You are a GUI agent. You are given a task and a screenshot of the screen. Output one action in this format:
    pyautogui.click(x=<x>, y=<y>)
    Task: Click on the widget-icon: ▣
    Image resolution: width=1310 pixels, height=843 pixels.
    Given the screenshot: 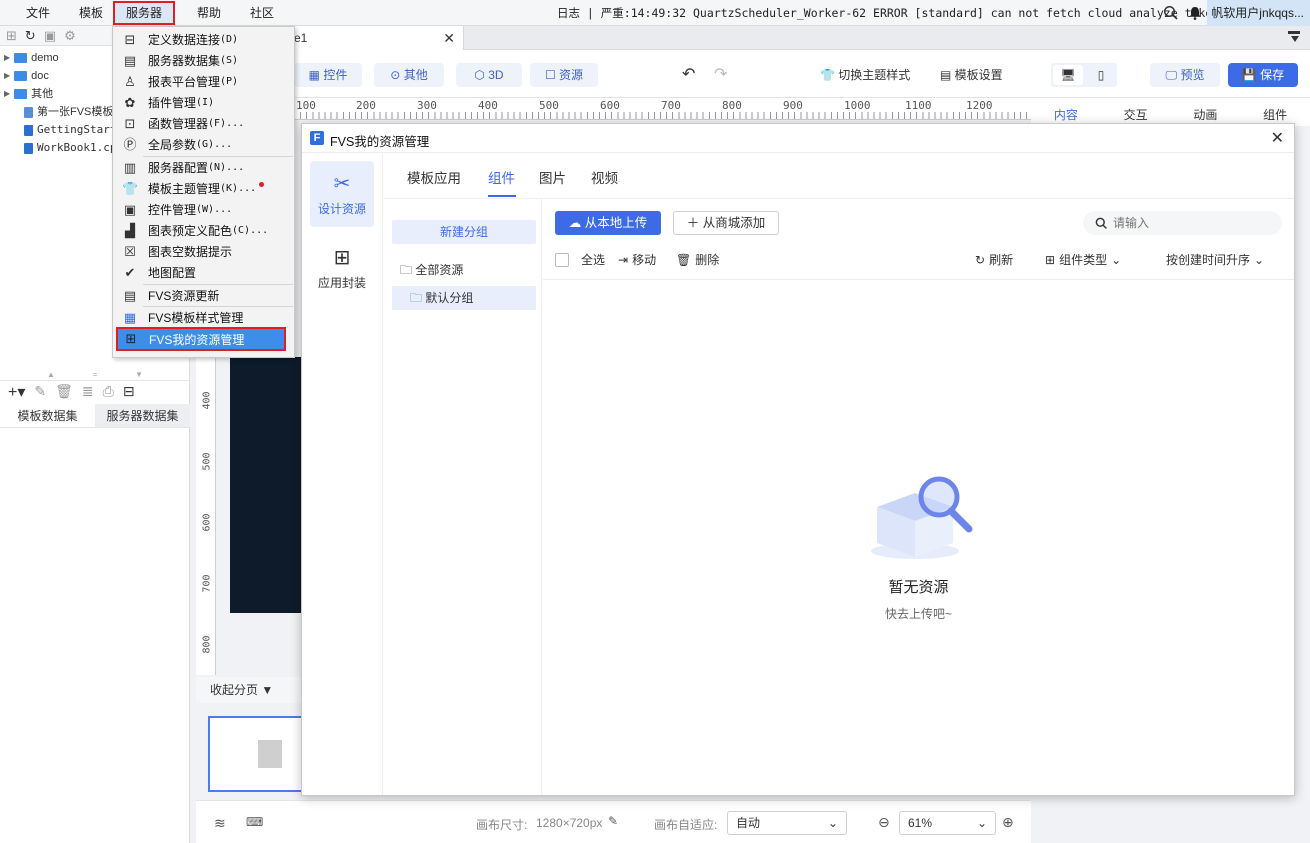 What is the action you would take?
    pyautogui.click(x=130, y=209)
    